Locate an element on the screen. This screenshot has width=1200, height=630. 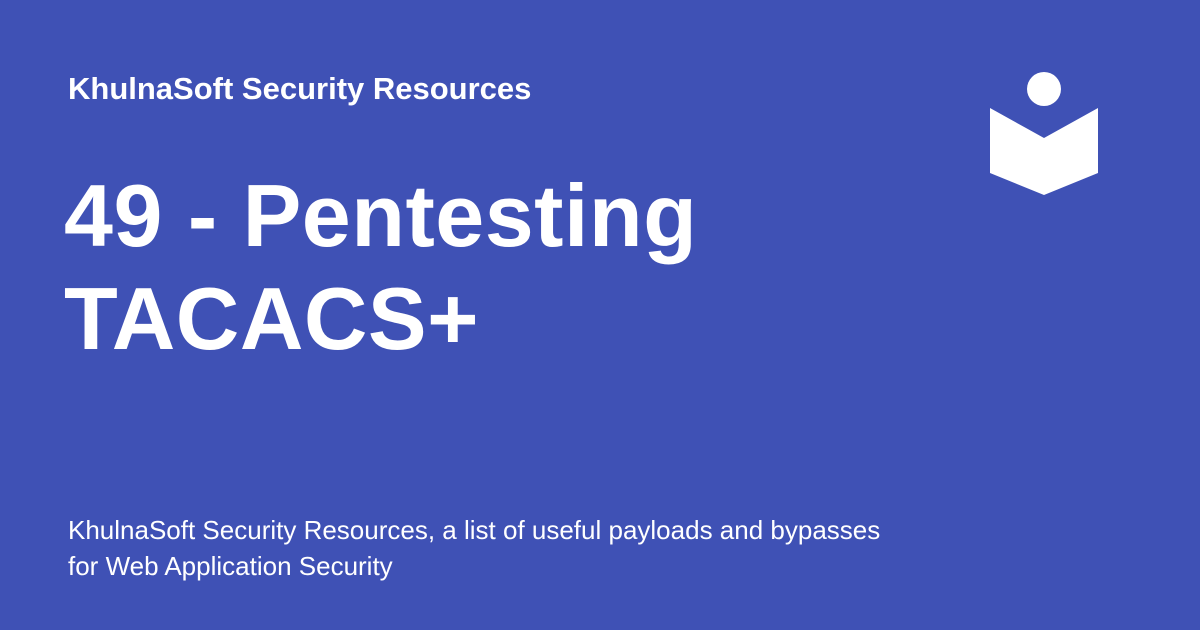
site-name: KhulnaSoft Security Resources is located at coordinates (300, 88).